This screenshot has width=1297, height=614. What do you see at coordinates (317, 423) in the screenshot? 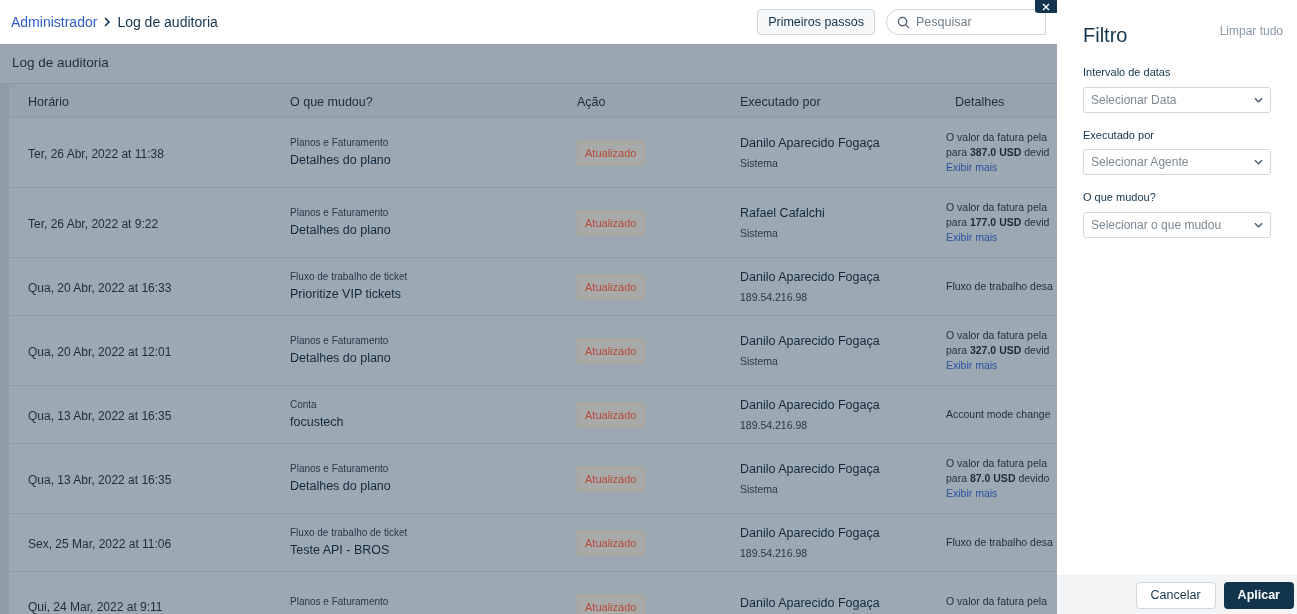
I see `table-cell-text: focustech` at bounding box center [317, 423].